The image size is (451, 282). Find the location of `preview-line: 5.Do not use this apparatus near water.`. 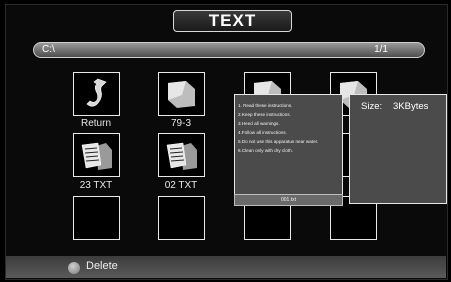

preview-line: 5.Do not use this apparatus near water. is located at coordinates (278, 141).